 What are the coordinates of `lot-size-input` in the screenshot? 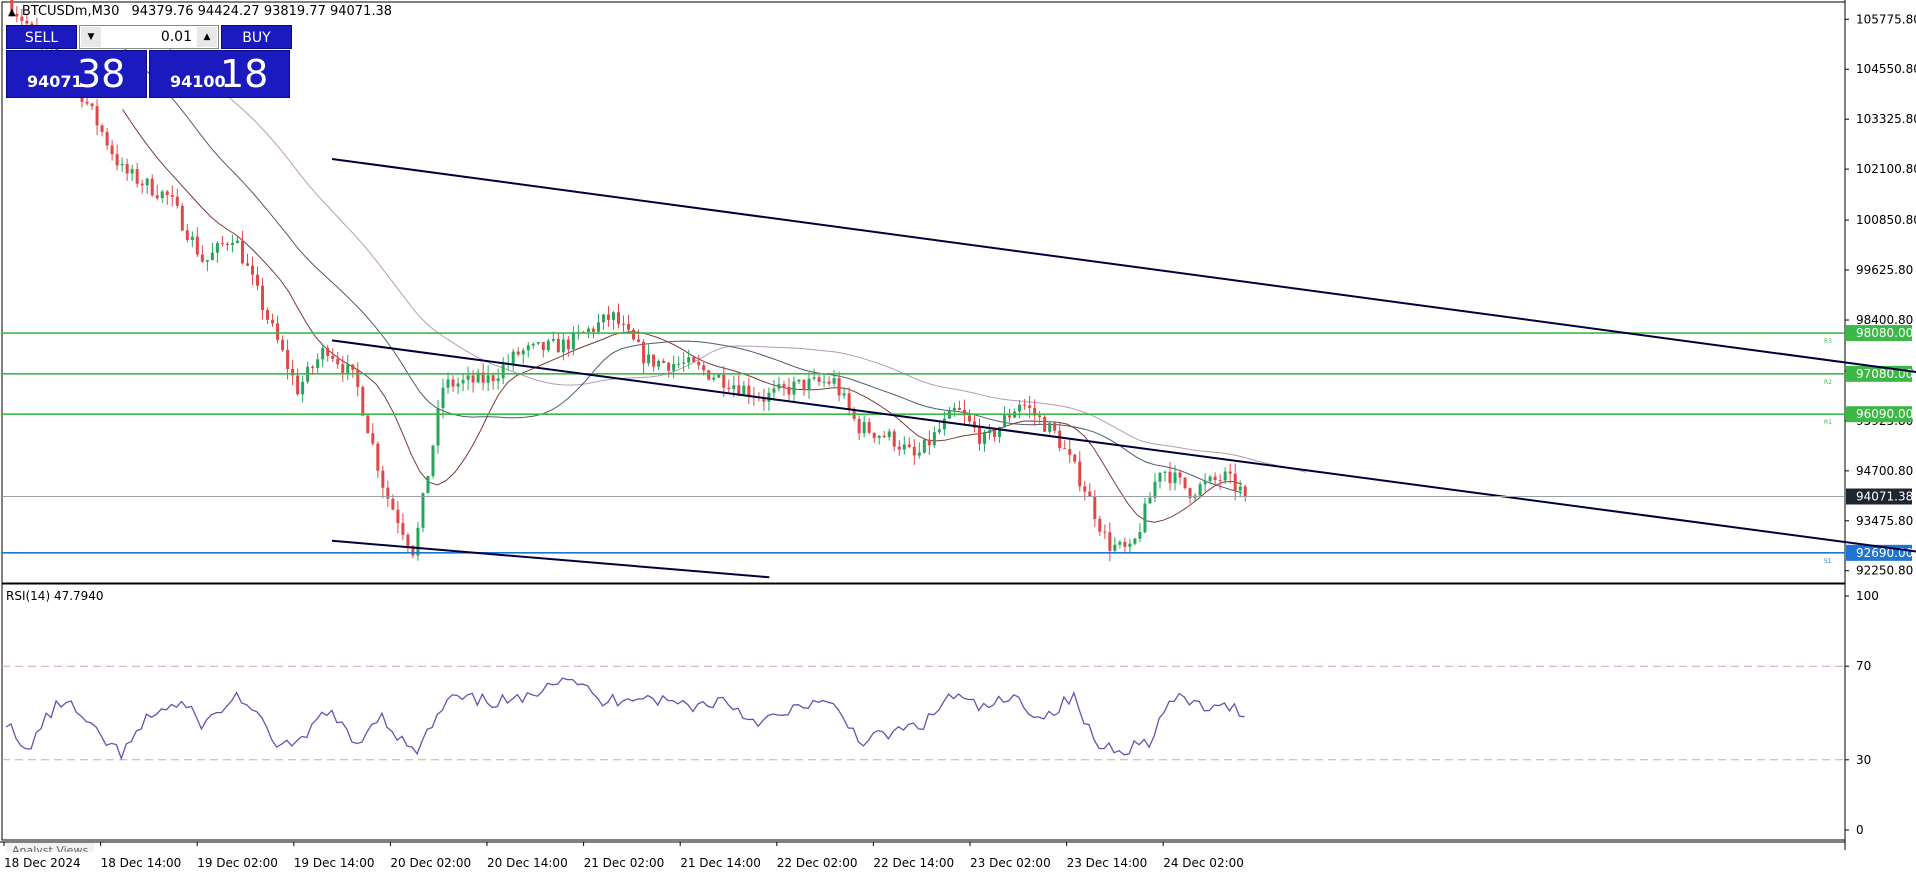 It's located at (148, 37).